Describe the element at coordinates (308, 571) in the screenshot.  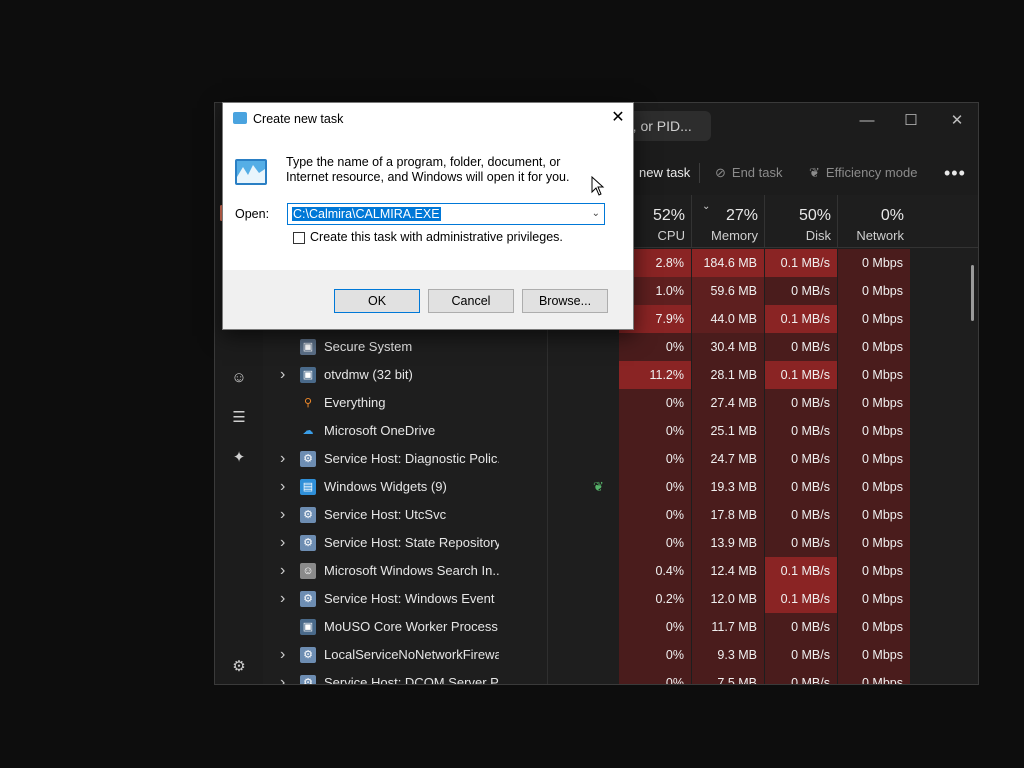
I see `search-indexer-icon: ☺` at that location.